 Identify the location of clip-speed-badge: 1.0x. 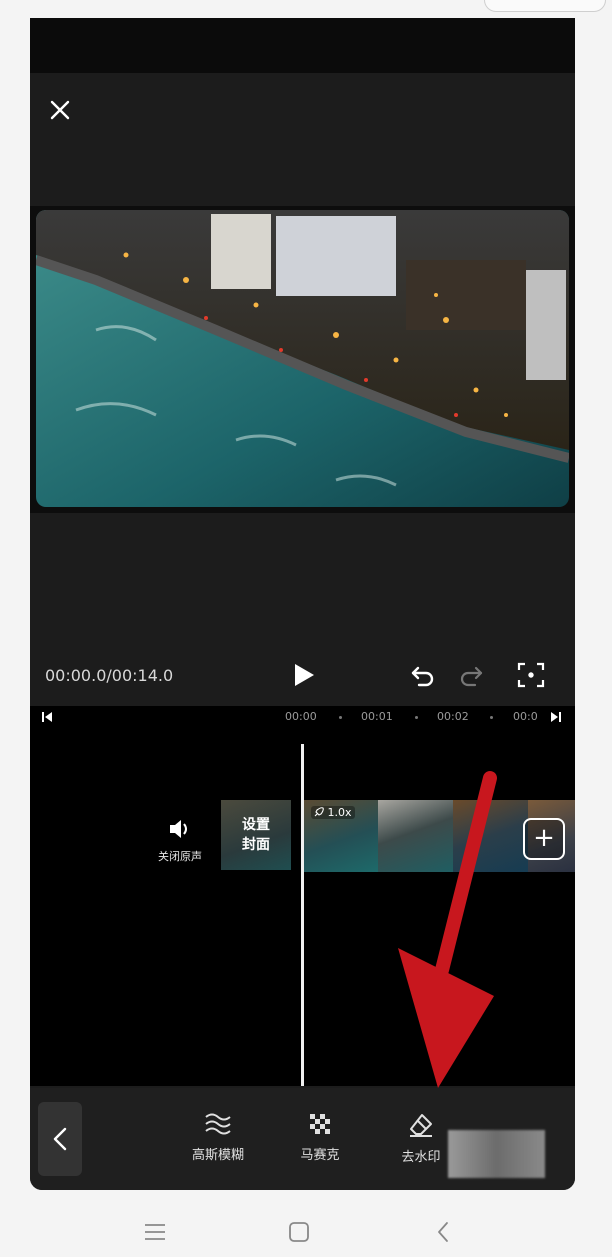
(333, 812).